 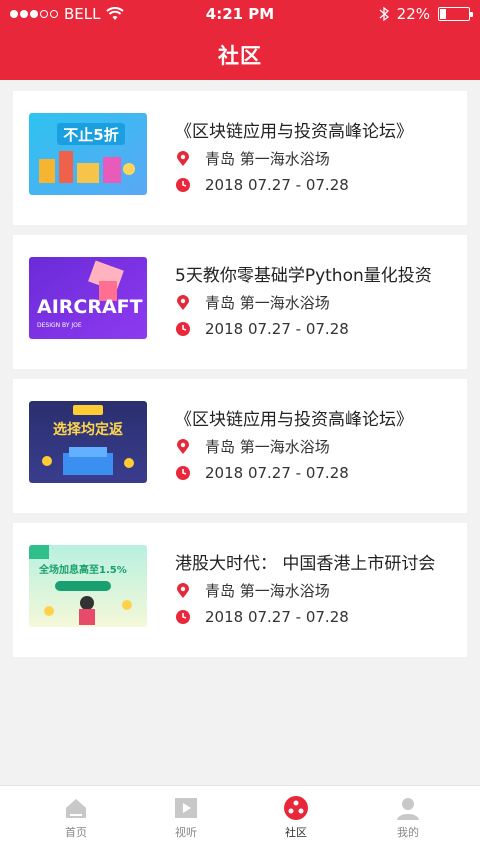 I want to click on tab-label: 我的, so click(x=408, y=832).